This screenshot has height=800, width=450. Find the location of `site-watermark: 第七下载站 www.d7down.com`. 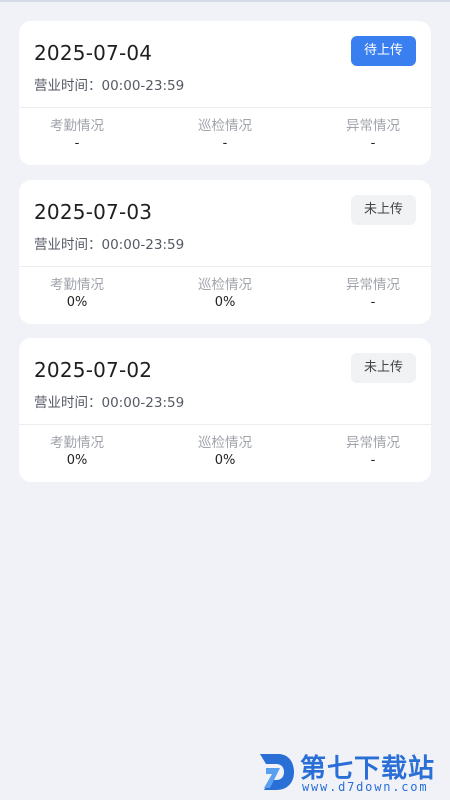

site-watermark: 第七下载站 www.d7down.com is located at coordinates (351, 772).